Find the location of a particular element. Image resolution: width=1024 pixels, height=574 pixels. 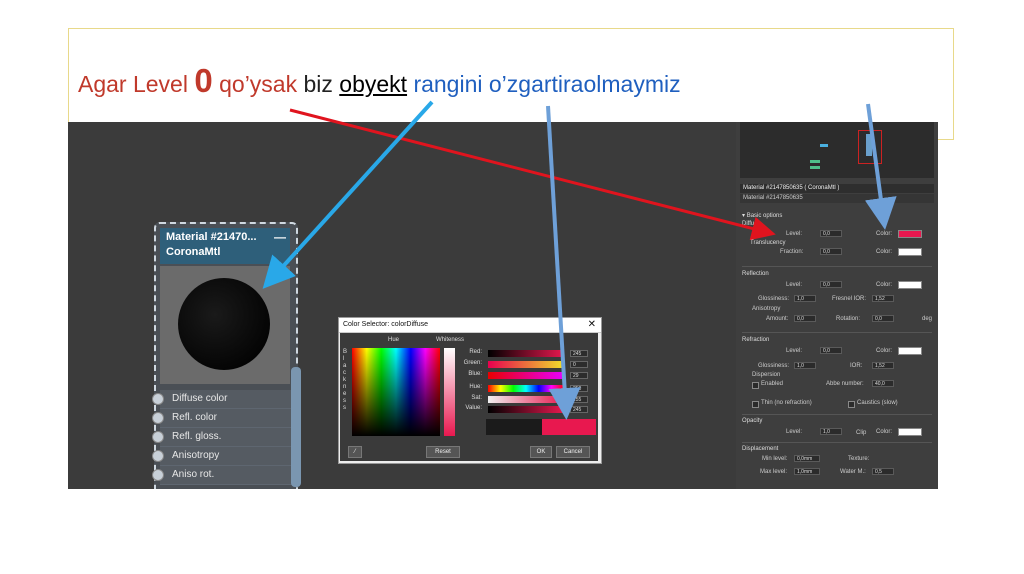

red-arrow is located at coordinates (532, 174).